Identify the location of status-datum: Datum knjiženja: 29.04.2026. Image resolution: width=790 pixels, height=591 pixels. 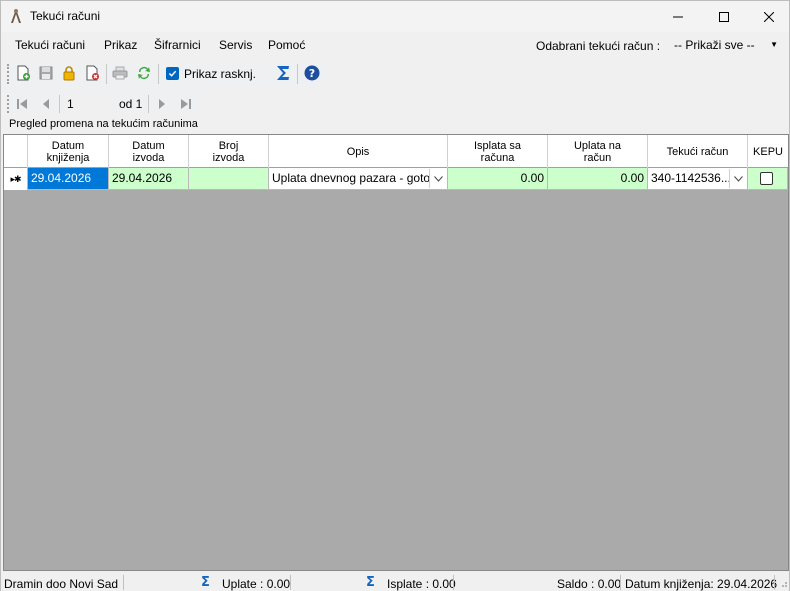
(701, 584).